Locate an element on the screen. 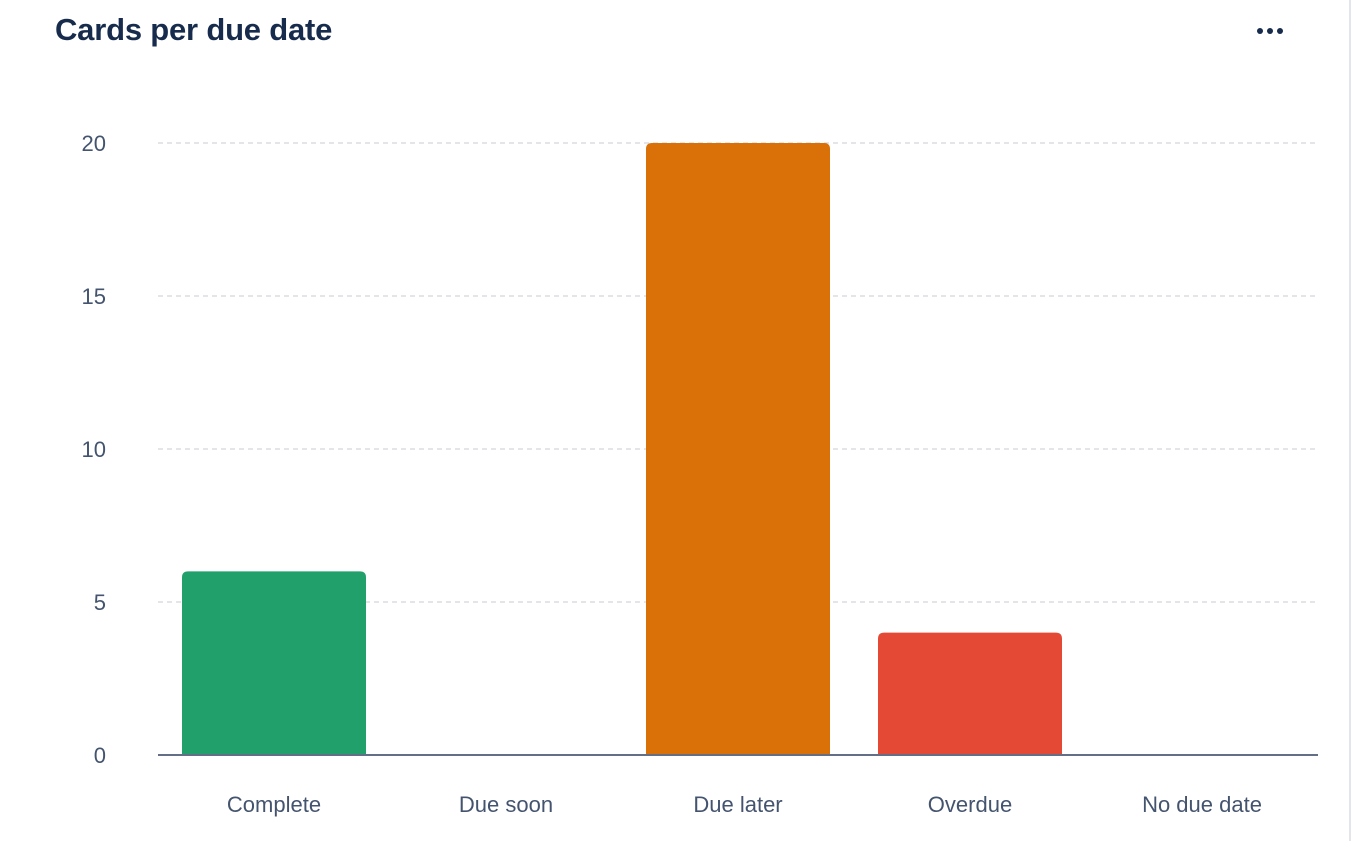  x-tick-label: Complete is located at coordinates (274, 804).